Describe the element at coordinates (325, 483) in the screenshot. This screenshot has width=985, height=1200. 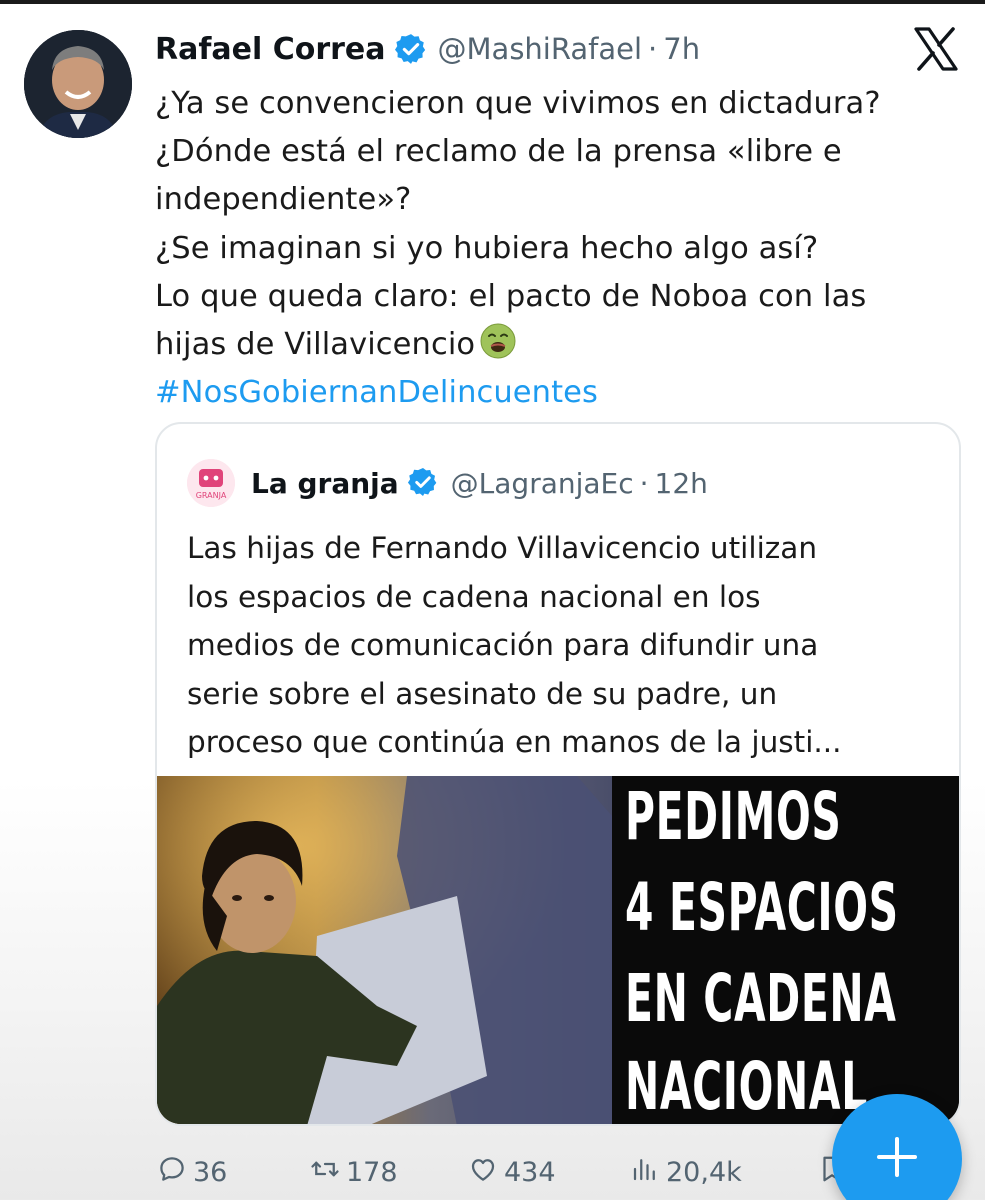
I see `quoted-author-name: La granja` at that location.